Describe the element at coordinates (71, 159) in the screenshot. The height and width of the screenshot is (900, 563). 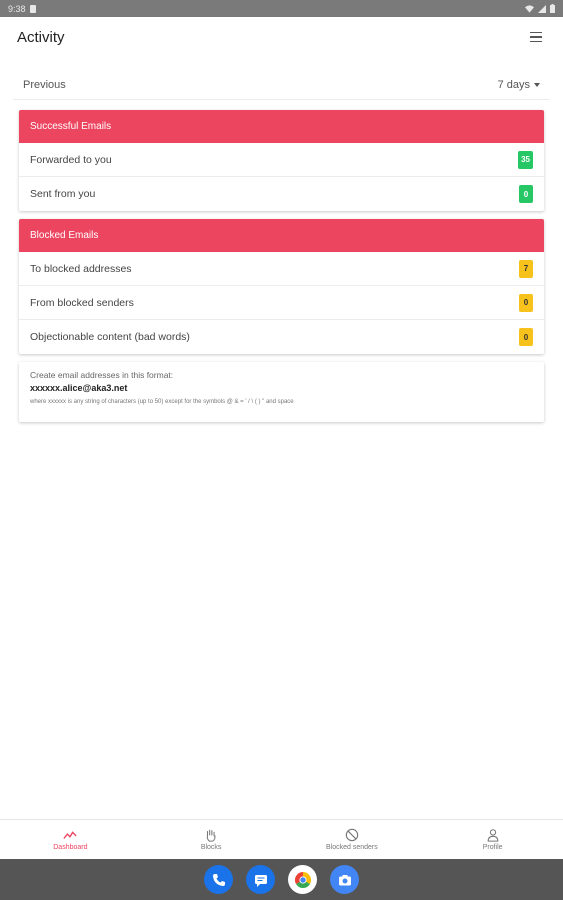
I see `row-label: Forwarded to you` at that location.